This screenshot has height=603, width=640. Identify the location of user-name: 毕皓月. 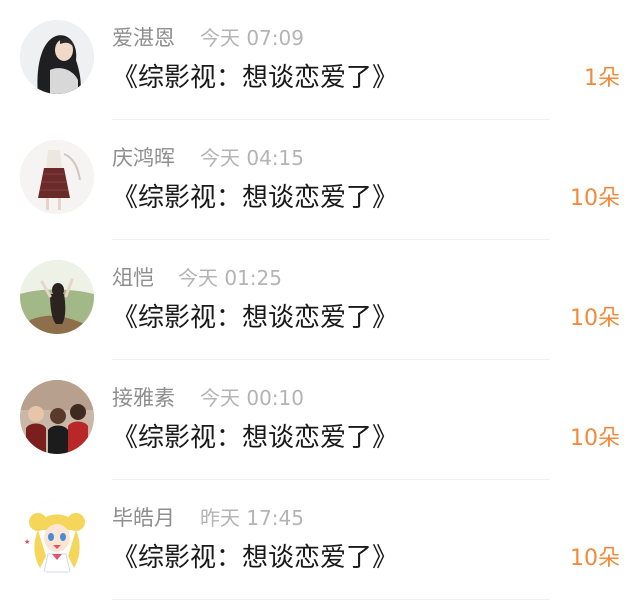
(143, 518).